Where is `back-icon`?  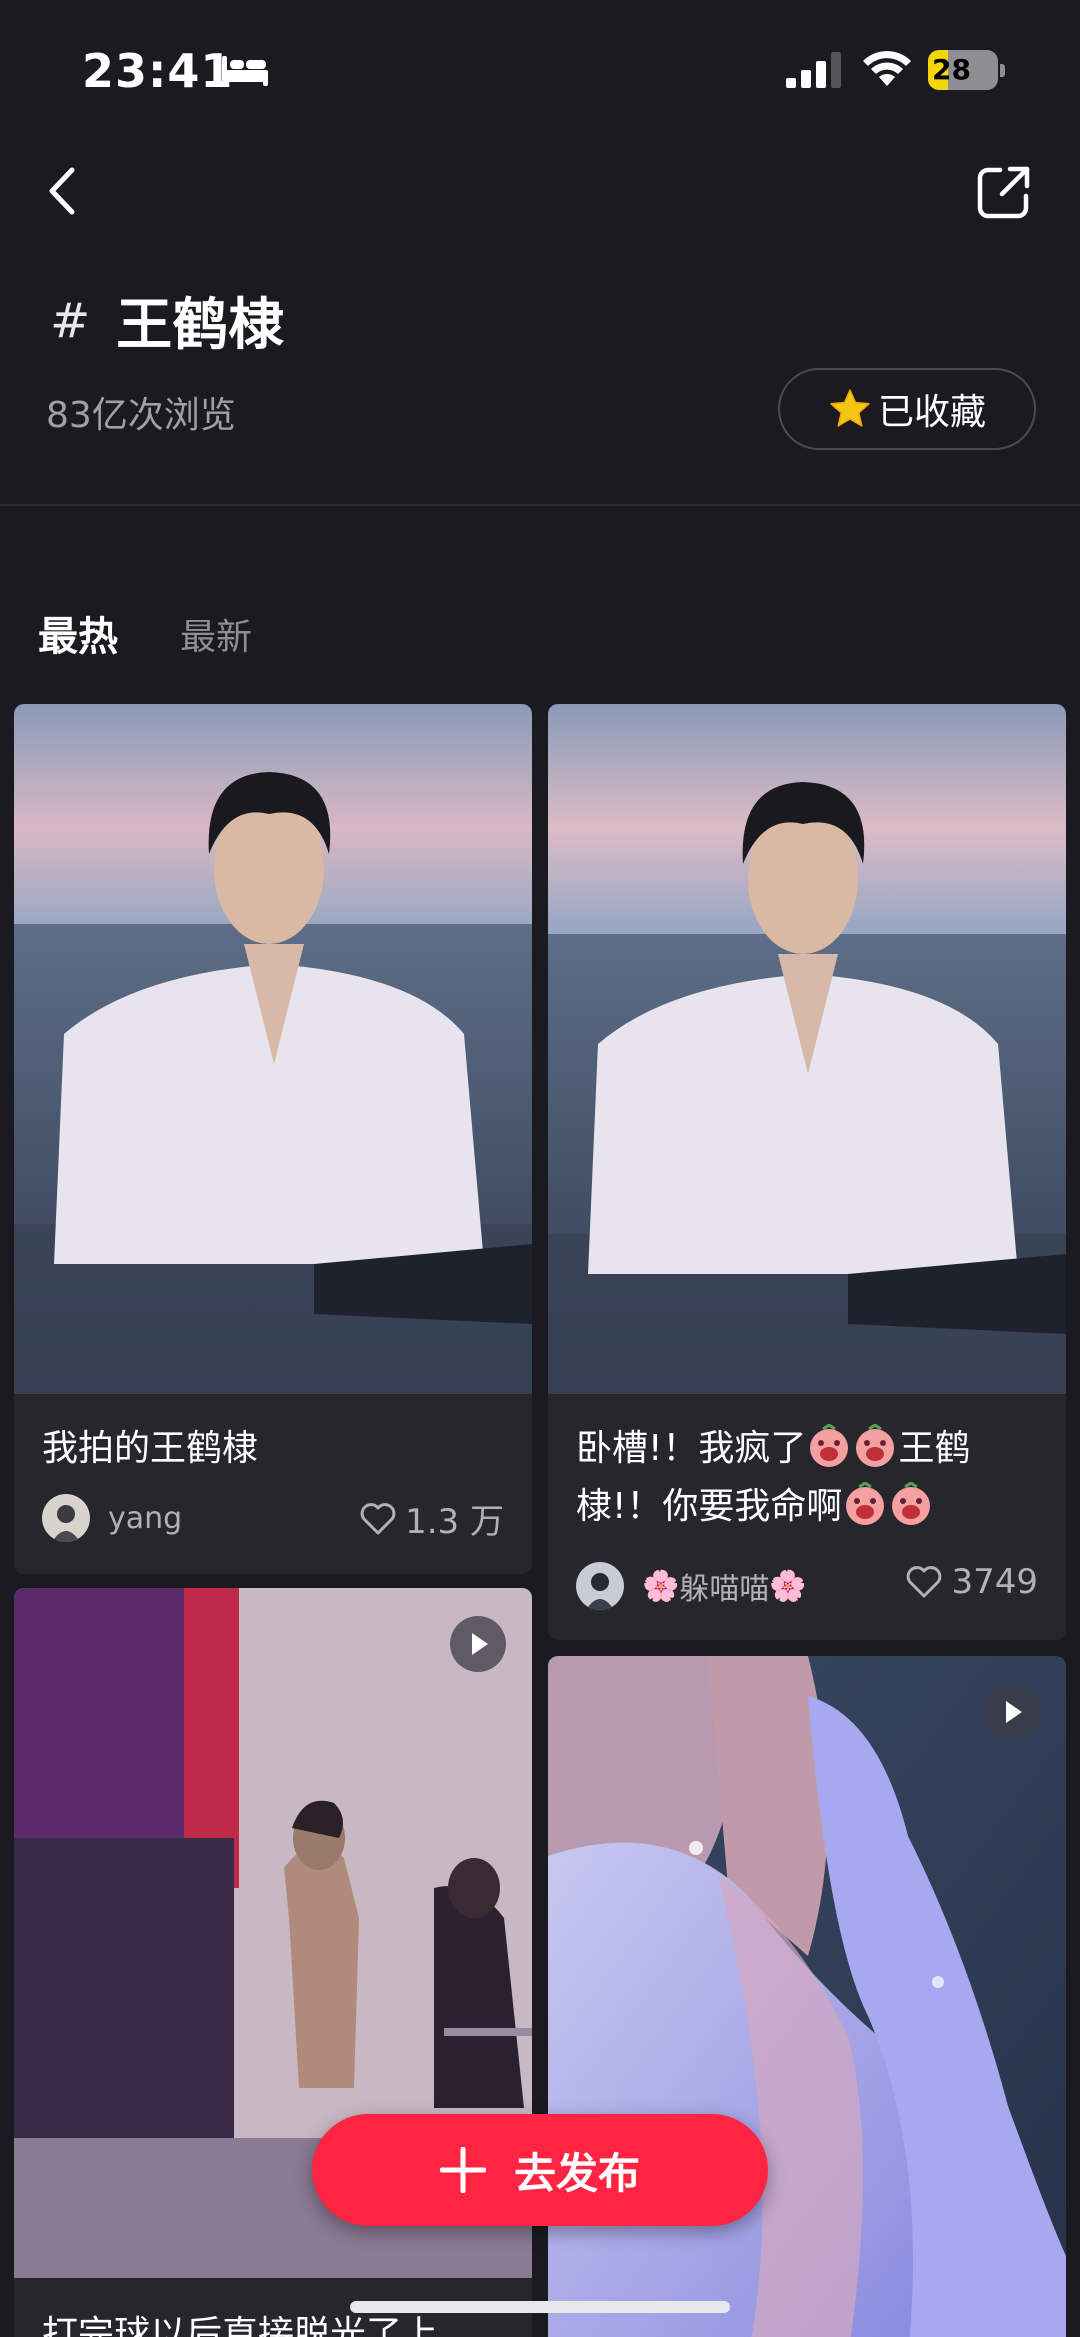 back-icon is located at coordinates (63, 191).